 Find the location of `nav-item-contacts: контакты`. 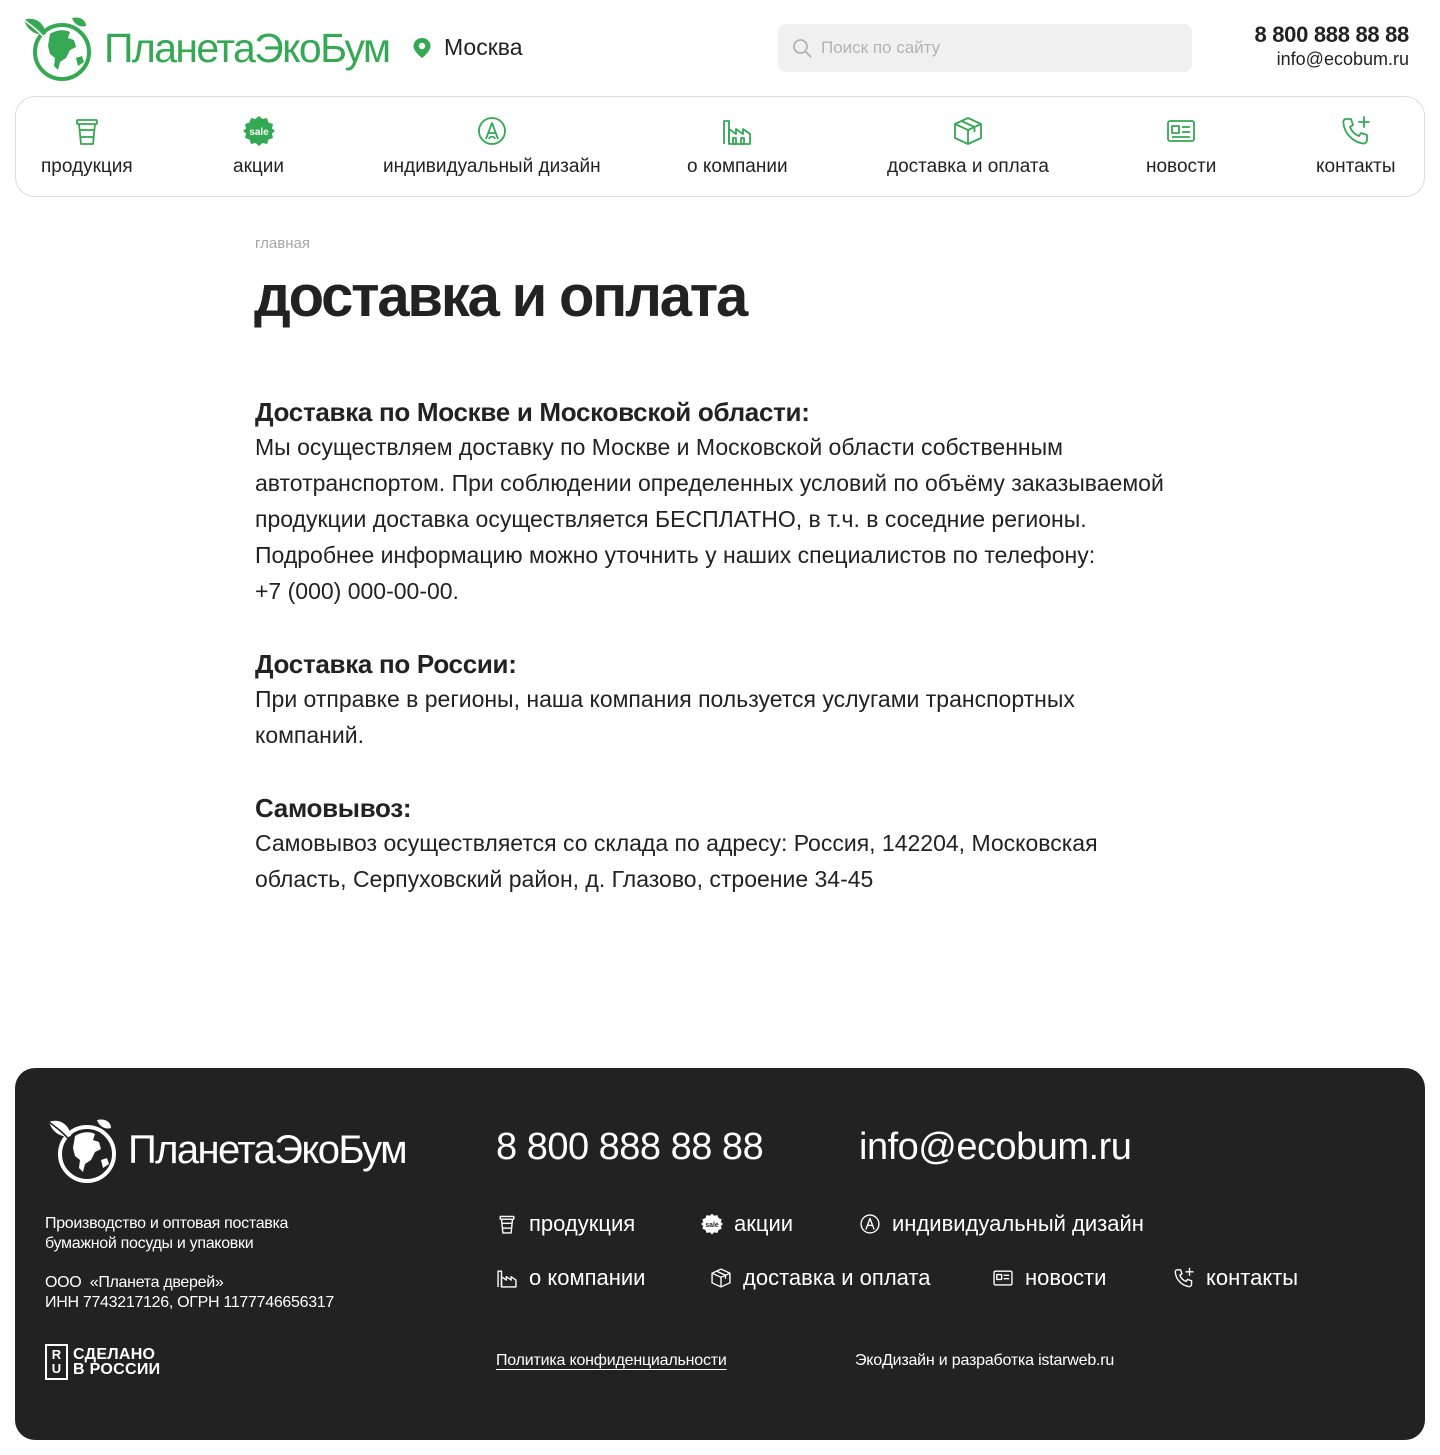

nav-item-contacts: контакты is located at coordinates (1356, 146).